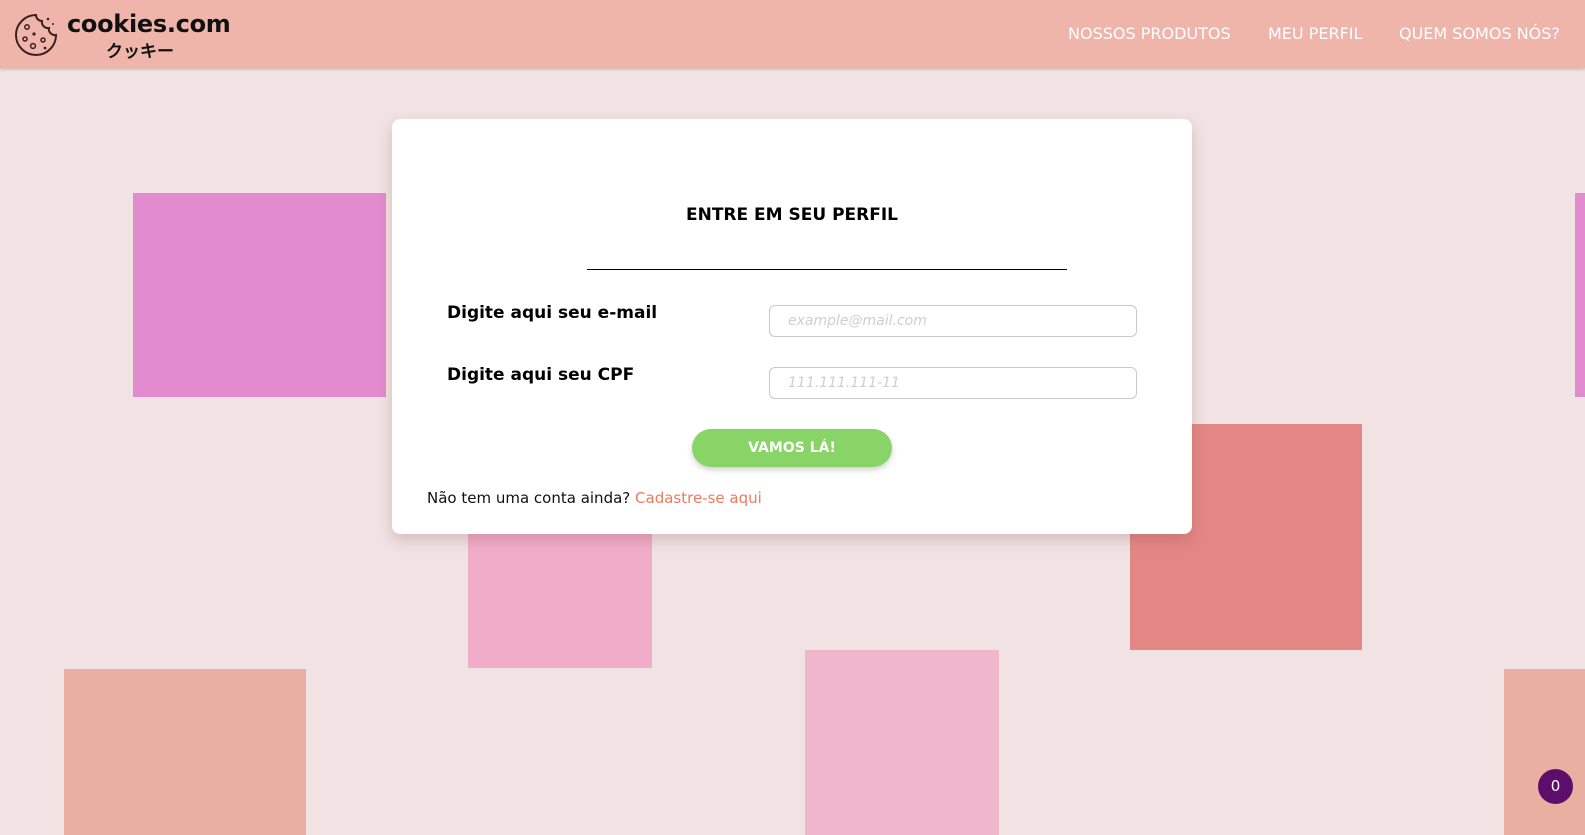 The height and width of the screenshot is (835, 1585). What do you see at coordinates (541, 375) in the screenshot?
I see `cpf-label: Digite aqui seu CPF` at bounding box center [541, 375].